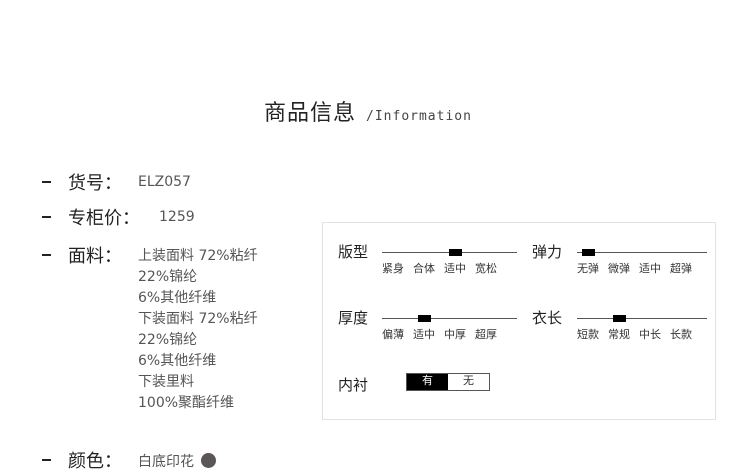  I want to click on fabric-label: 面料：, so click(95, 256).